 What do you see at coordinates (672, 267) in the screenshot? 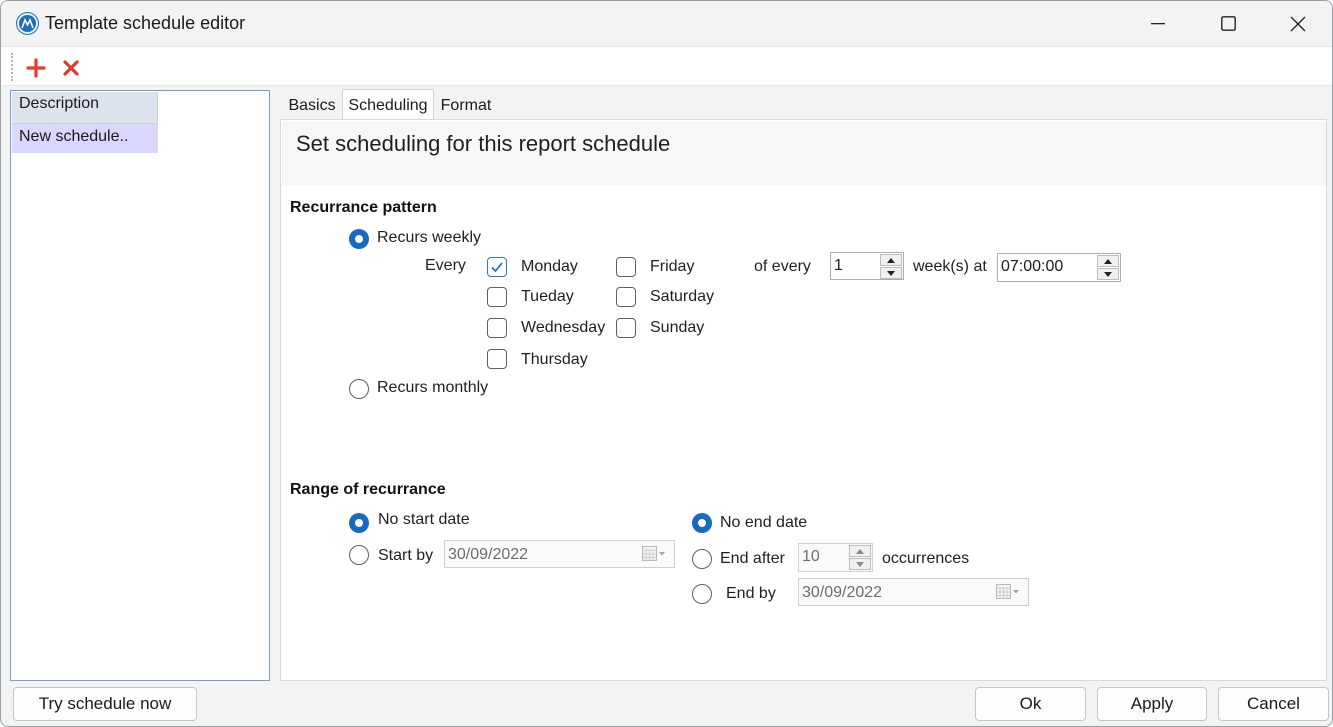
I see `friday-label: Friday` at bounding box center [672, 267].